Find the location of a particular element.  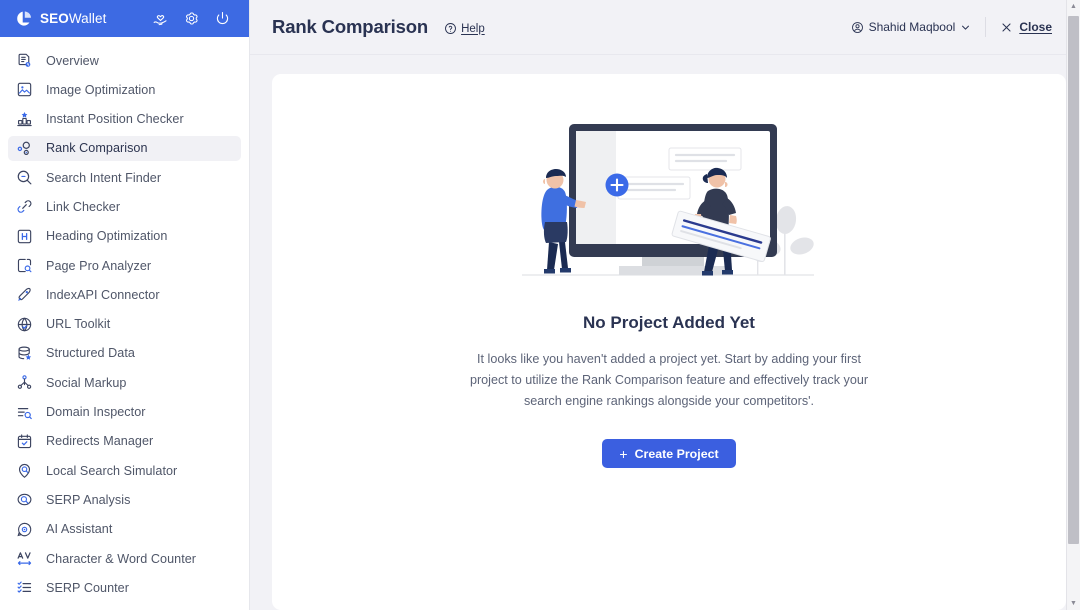

sidebar-item-social-markup: Social Markup is located at coordinates (124, 382).